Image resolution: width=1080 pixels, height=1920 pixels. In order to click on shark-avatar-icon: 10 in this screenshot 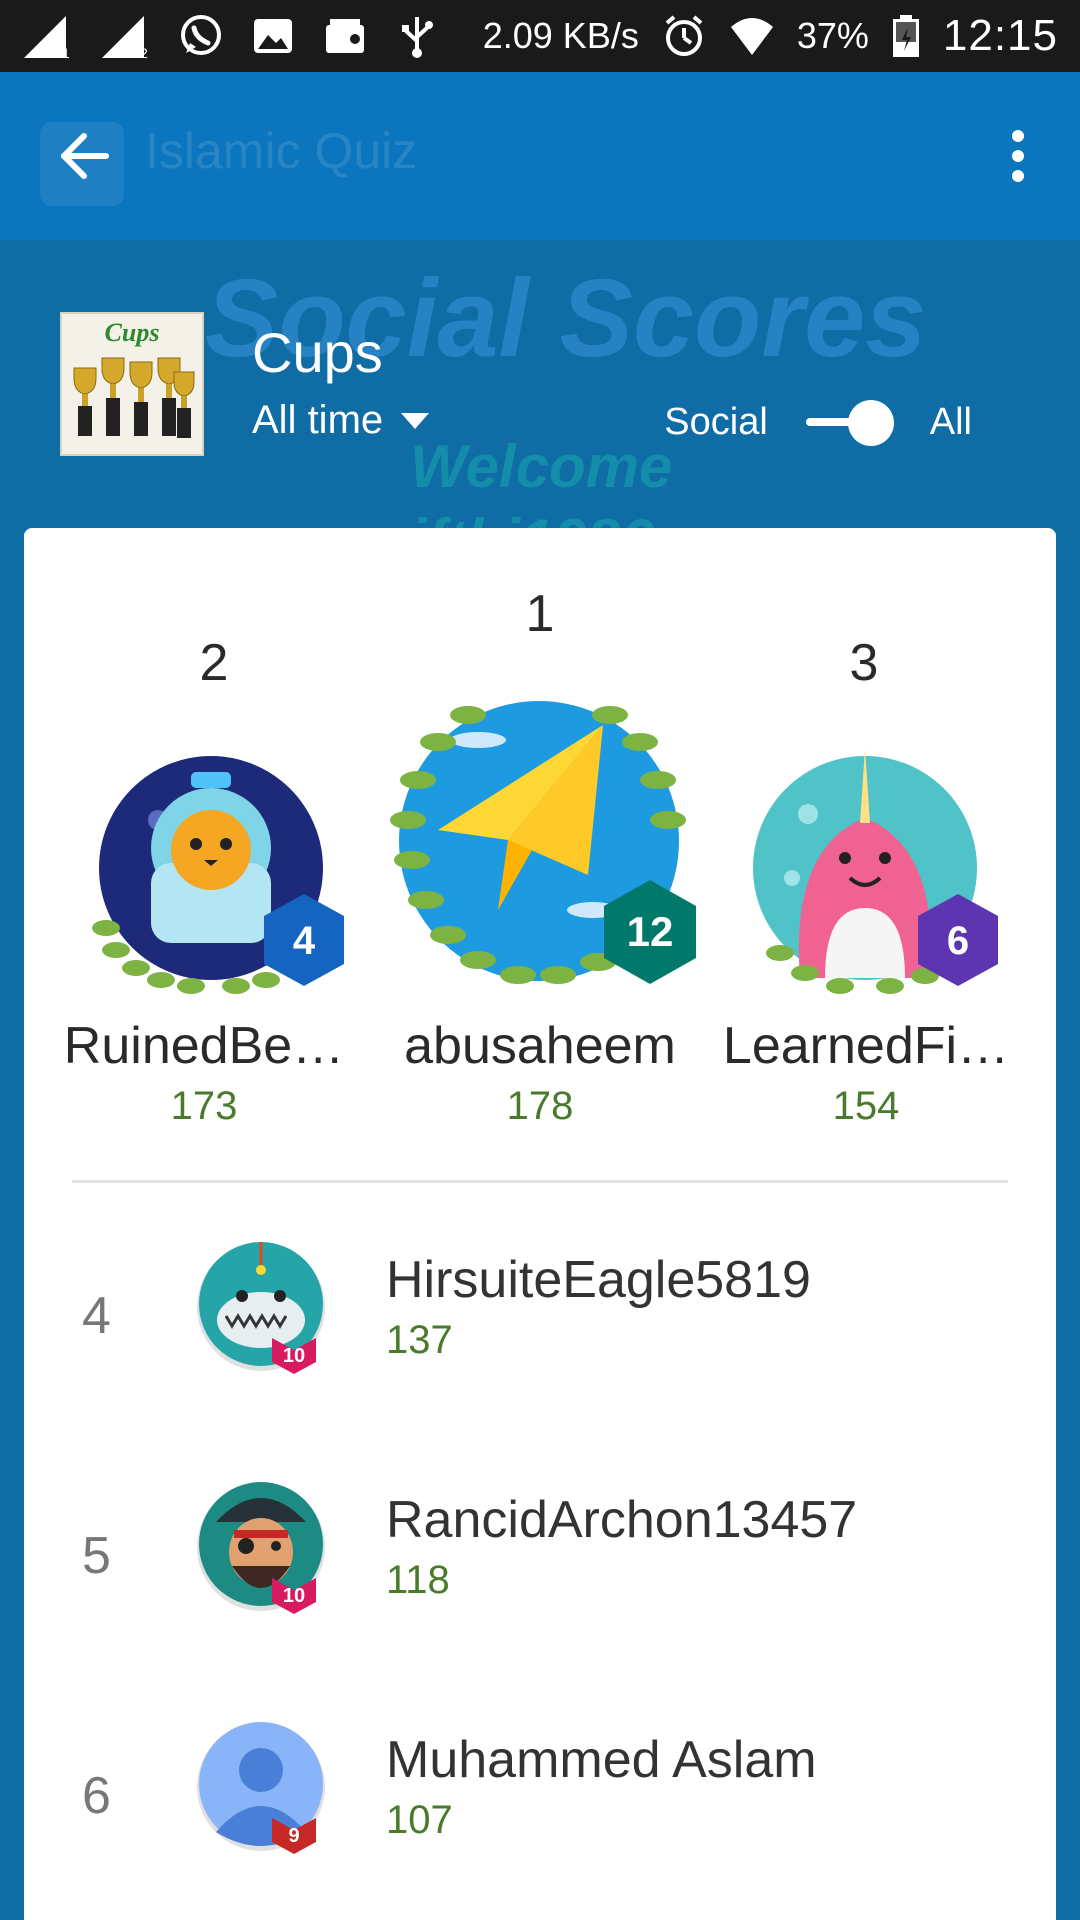, I will do `click(261, 1307)`.